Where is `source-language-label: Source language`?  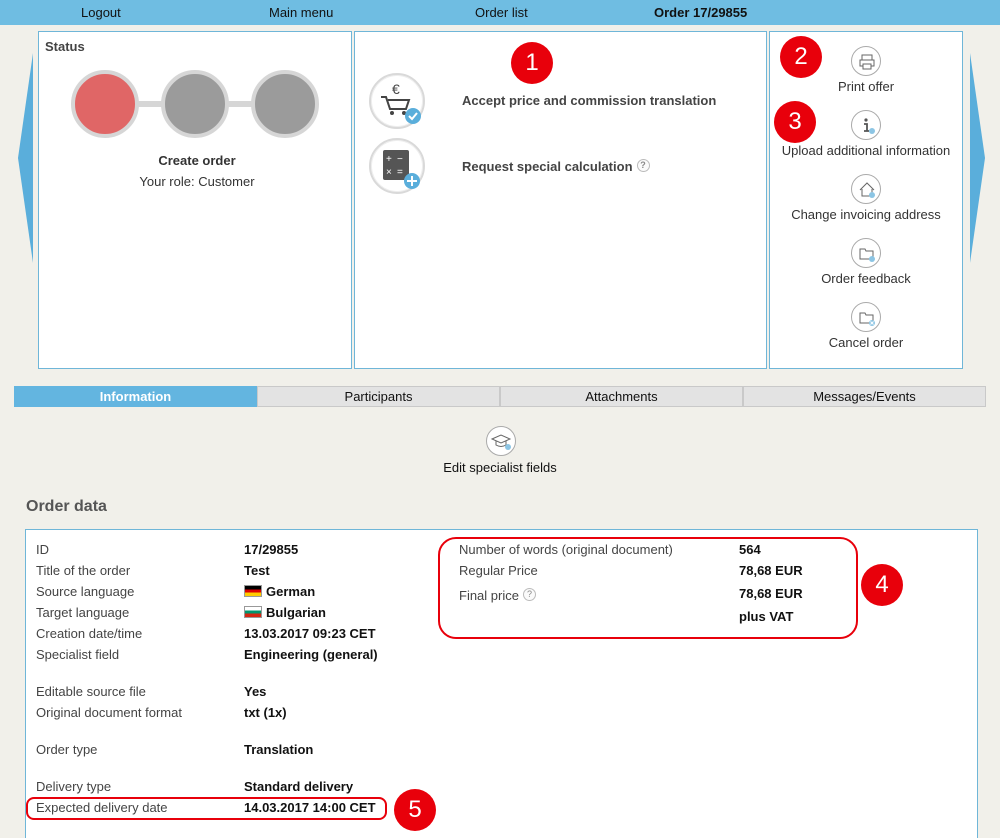 source-language-label: Source language is located at coordinates (85, 591).